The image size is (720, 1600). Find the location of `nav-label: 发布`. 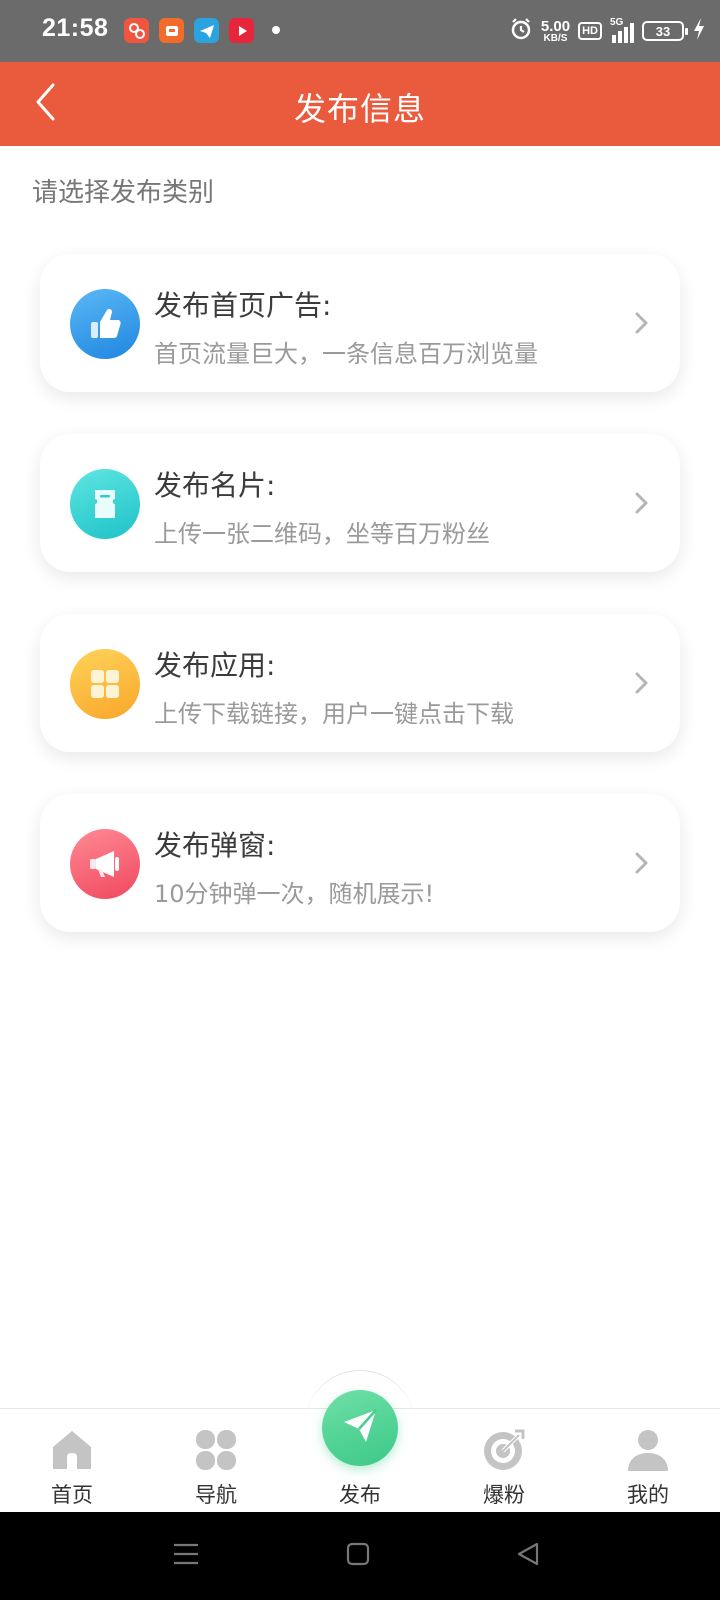

nav-label: 发布 is located at coordinates (360, 1495).